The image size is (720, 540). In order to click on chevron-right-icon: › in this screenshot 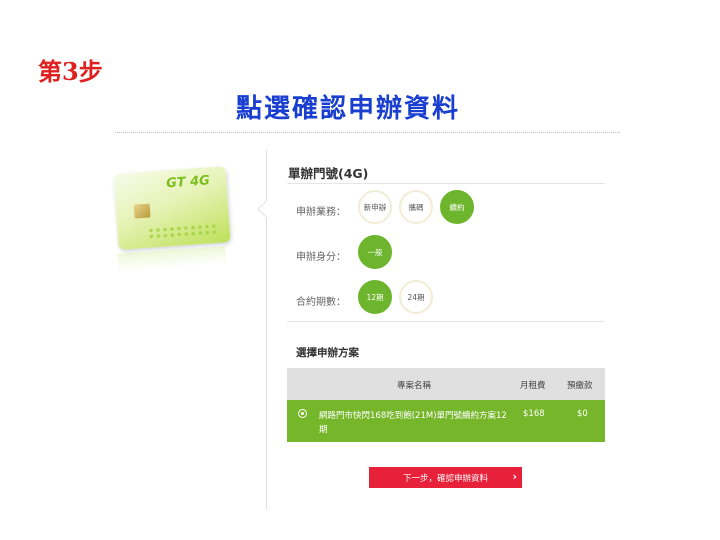, I will do `click(514, 476)`.